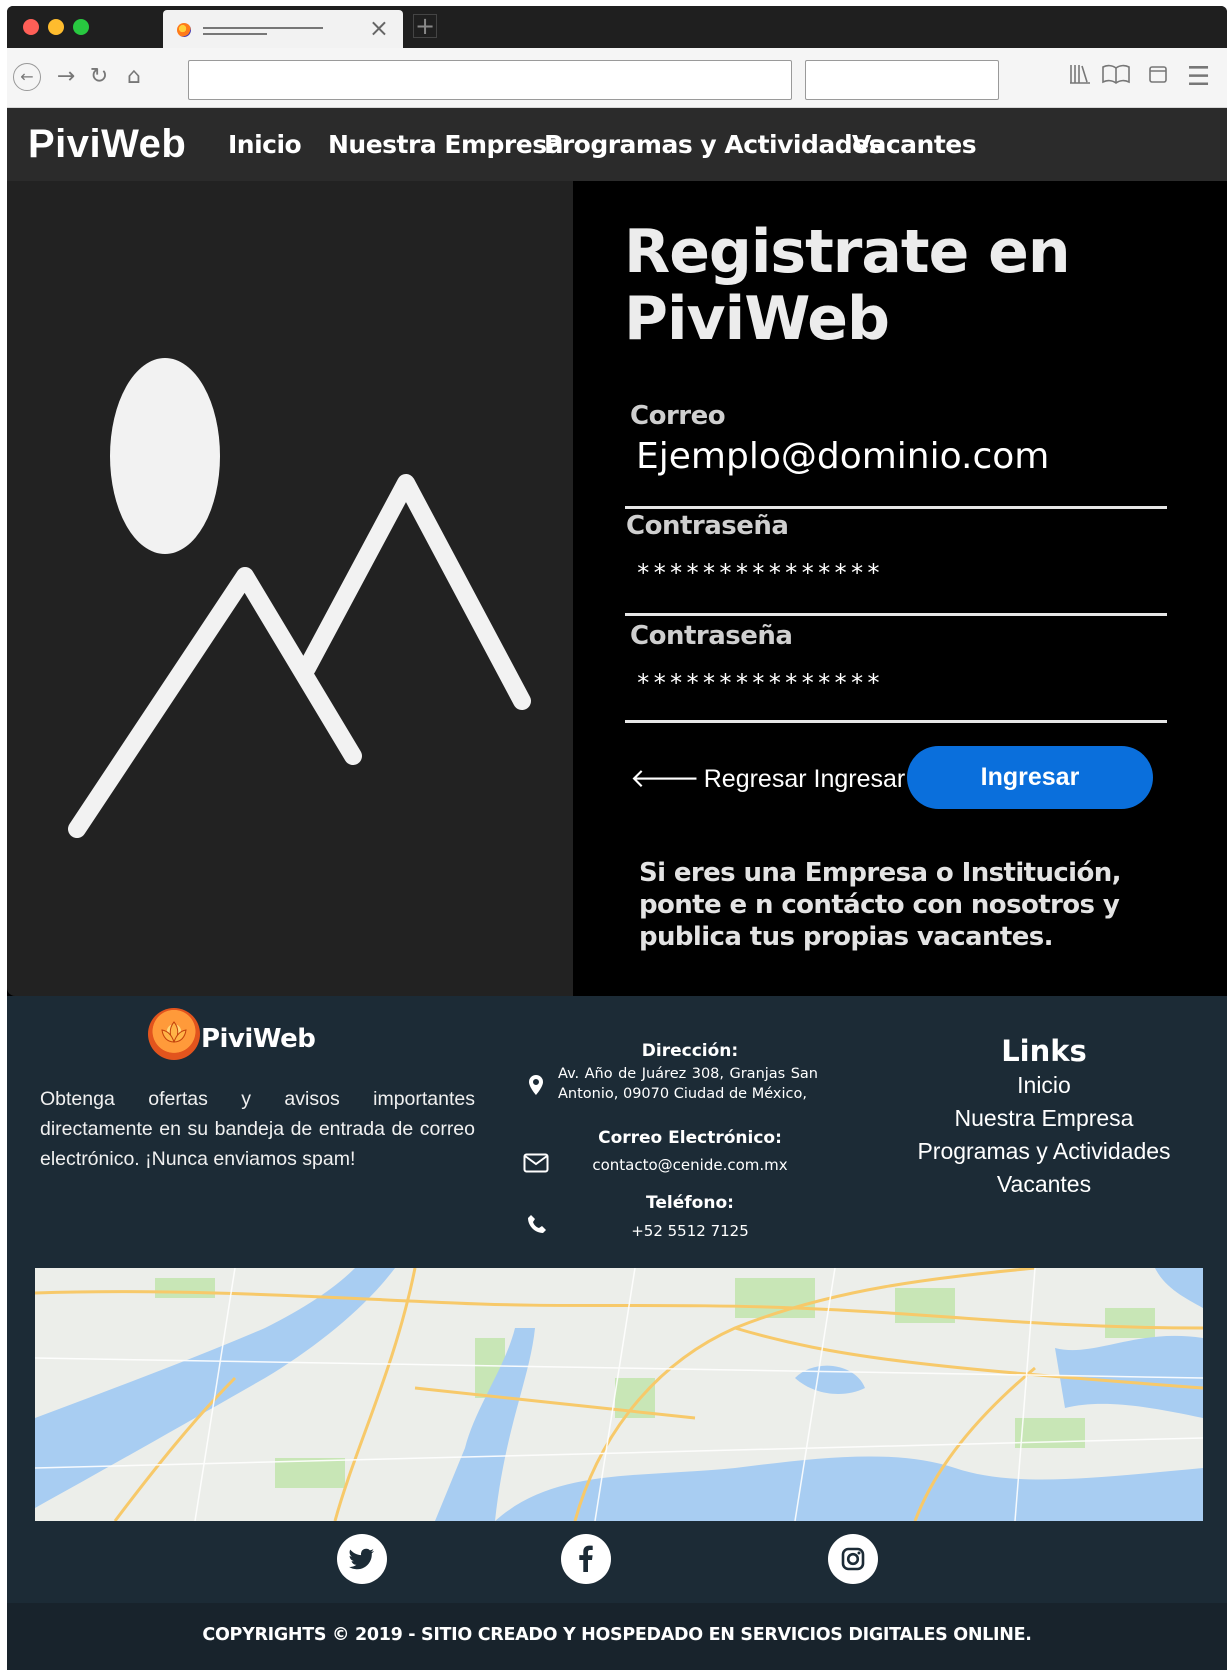  Describe the element at coordinates (690, 1203) in the screenshot. I see `phone-heading: Teléfono:` at that location.